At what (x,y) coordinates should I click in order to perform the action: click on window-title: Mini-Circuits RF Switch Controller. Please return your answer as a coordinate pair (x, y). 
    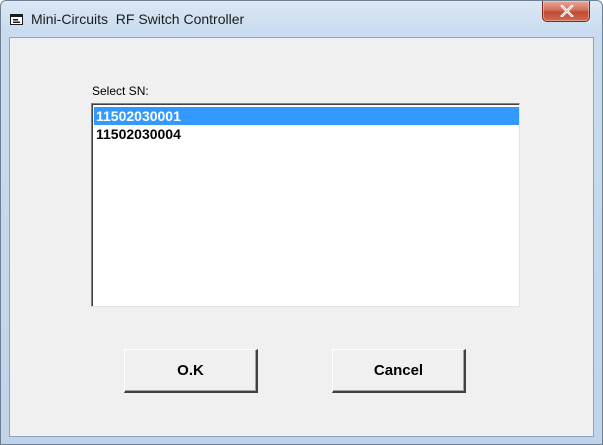
    Looking at the image, I should click on (138, 19).